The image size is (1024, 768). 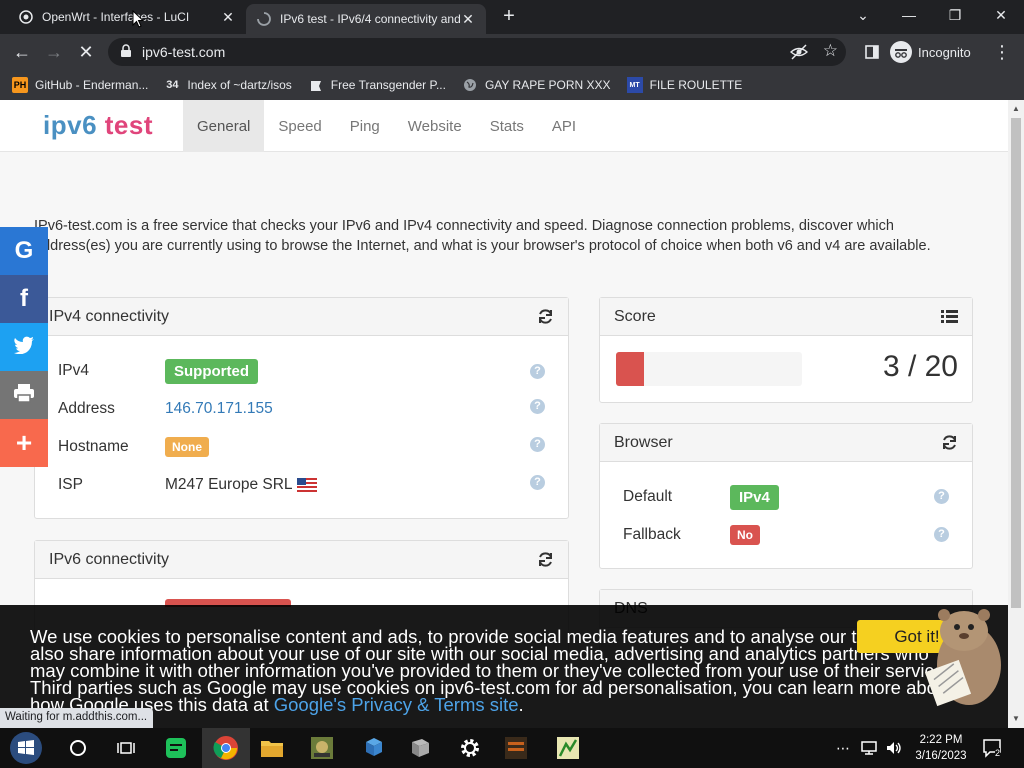 What do you see at coordinates (993, 748) in the screenshot?
I see `notification-center-button: 2` at bounding box center [993, 748].